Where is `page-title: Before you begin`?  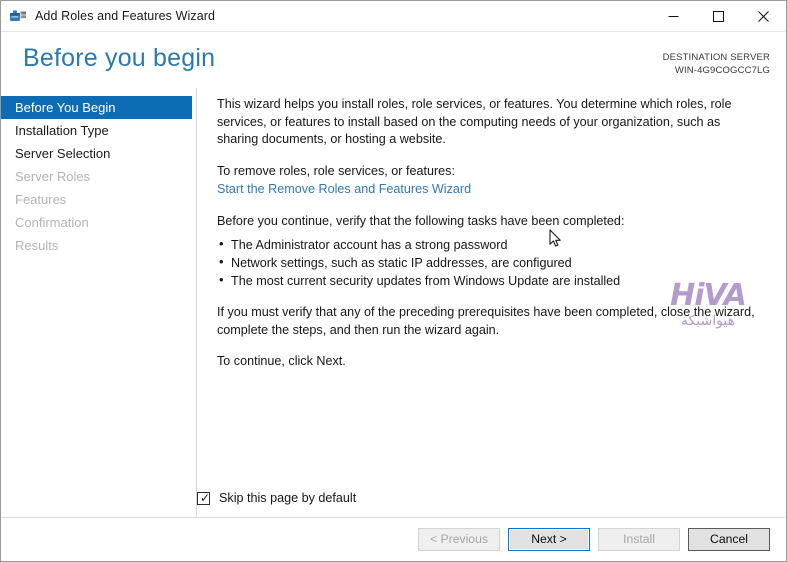 page-title: Before you begin is located at coordinates (119, 58).